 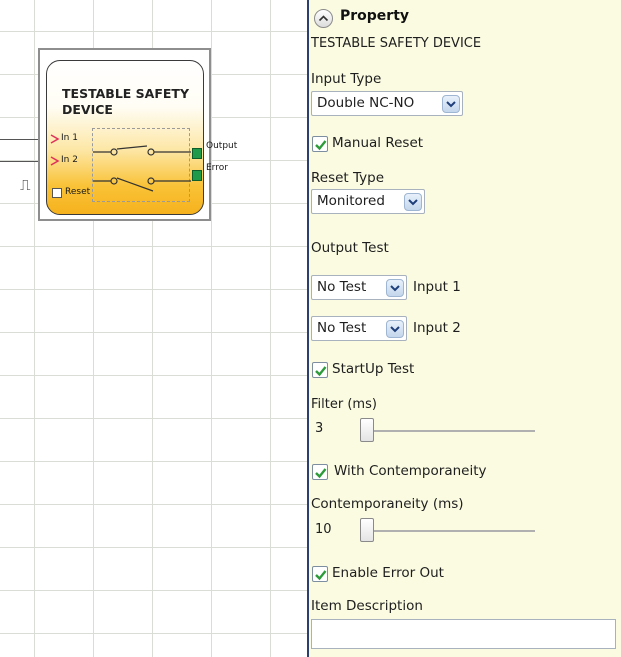 What do you see at coordinates (69, 138) in the screenshot?
I see `in1-label: In 1` at bounding box center [69, 138].